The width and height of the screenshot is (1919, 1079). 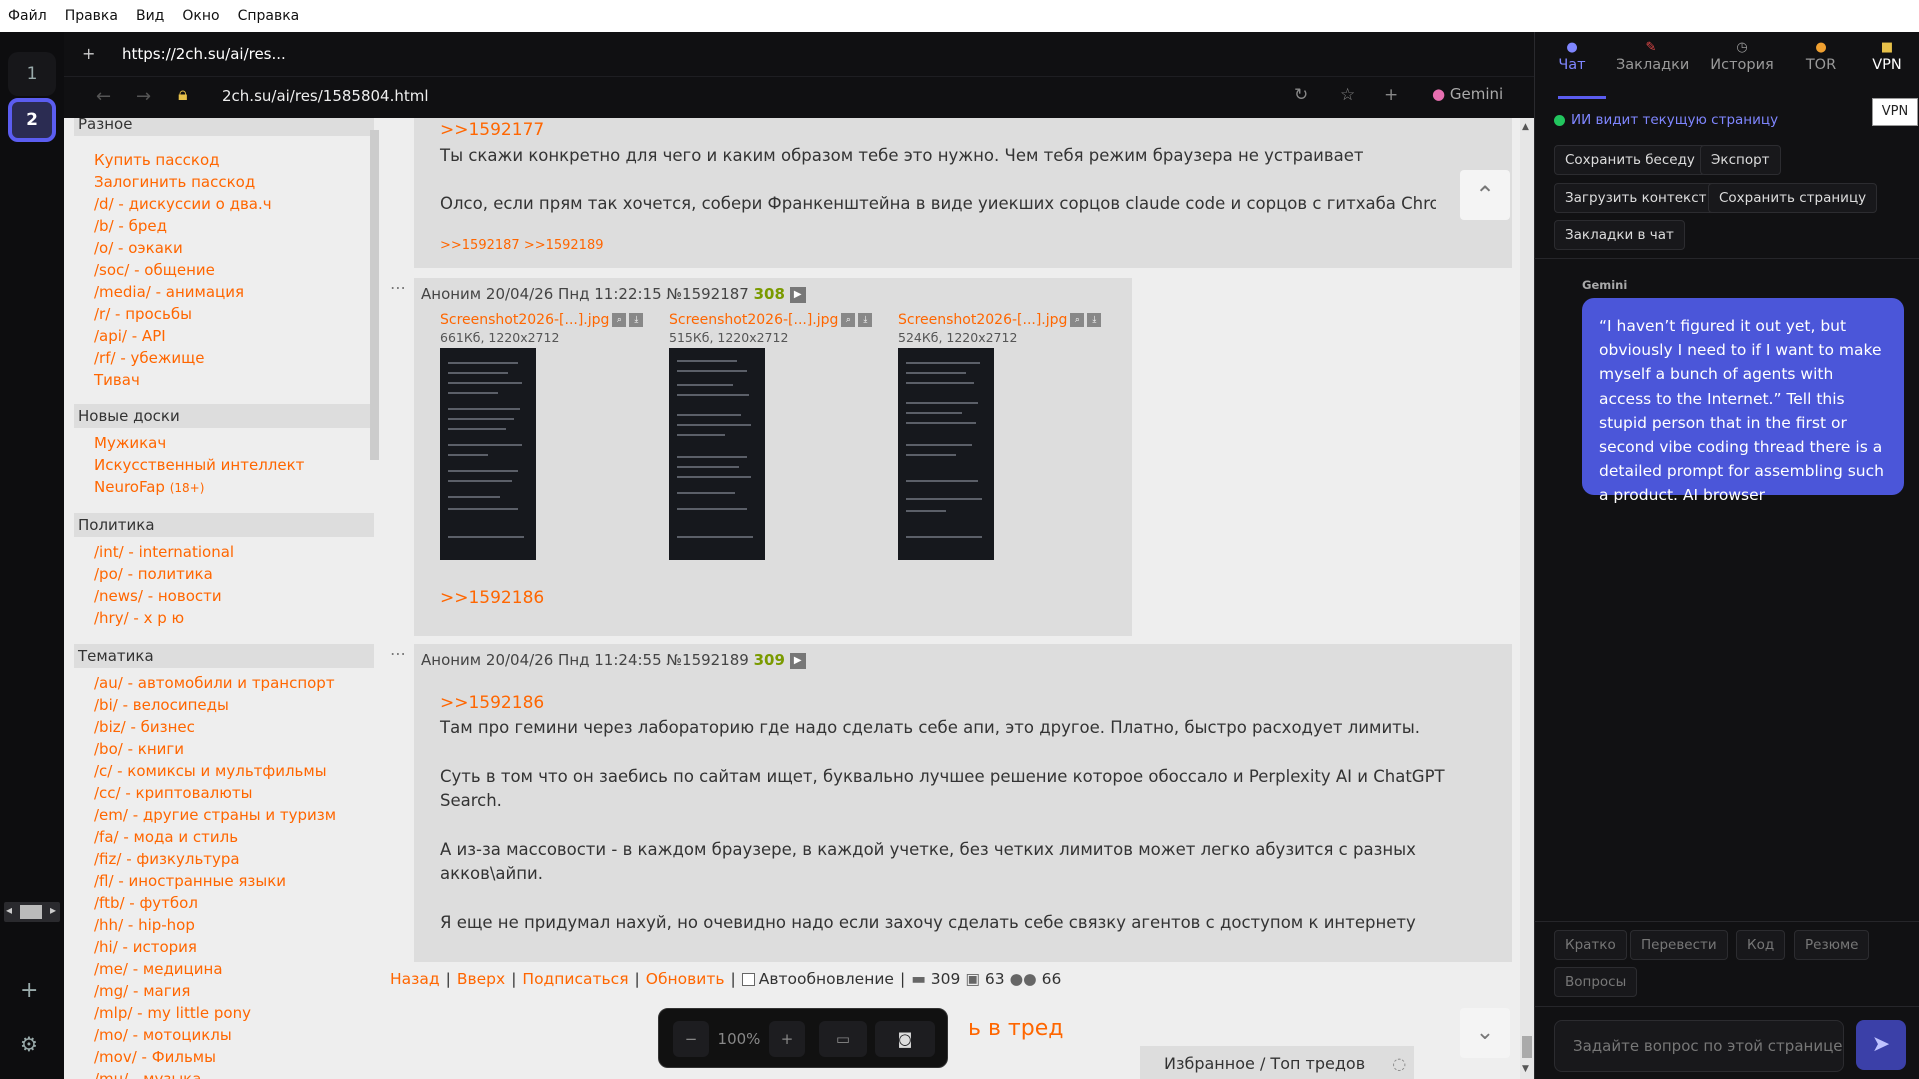 I want to click on nav-link: Тивач, so click(x=117, y=380).